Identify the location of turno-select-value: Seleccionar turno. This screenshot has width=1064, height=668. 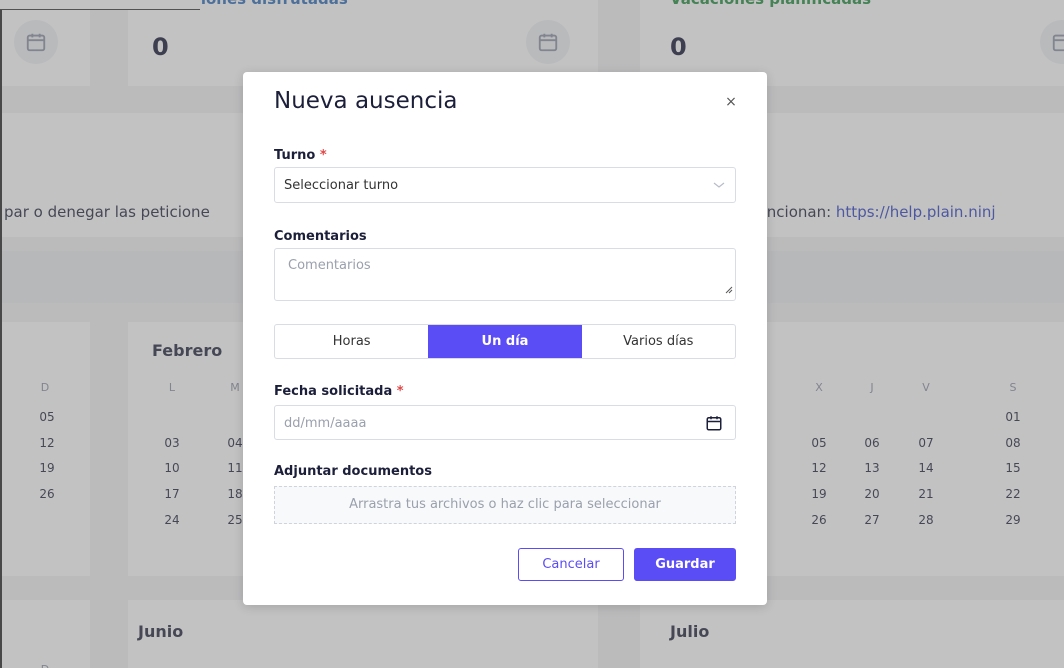
(341, 185).